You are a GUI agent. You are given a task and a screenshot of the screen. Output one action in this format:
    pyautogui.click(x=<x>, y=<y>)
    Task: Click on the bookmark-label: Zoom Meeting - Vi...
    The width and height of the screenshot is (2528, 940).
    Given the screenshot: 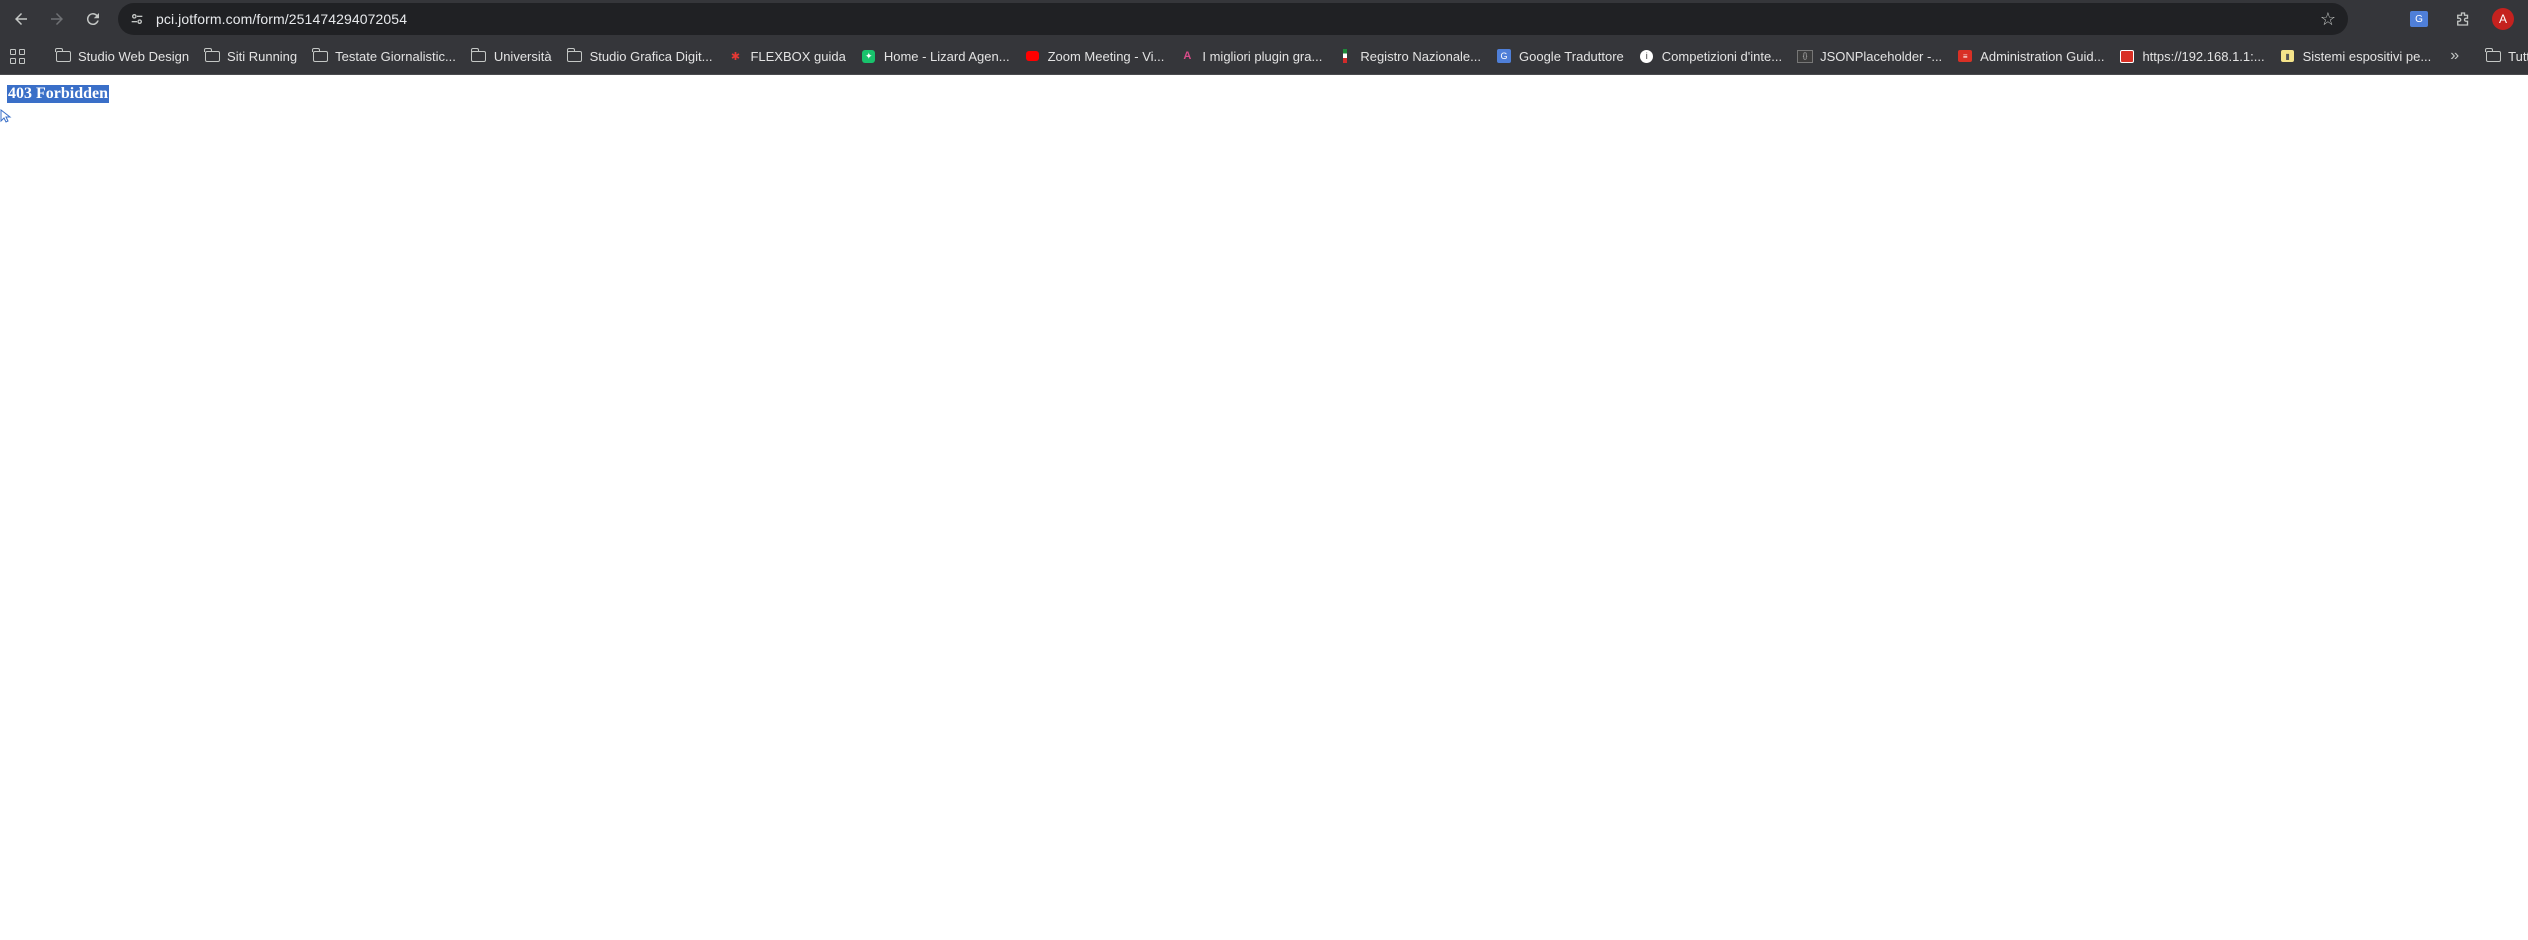 What is the action you would take?
    pyautogui.click(x=1106, y=56)
    